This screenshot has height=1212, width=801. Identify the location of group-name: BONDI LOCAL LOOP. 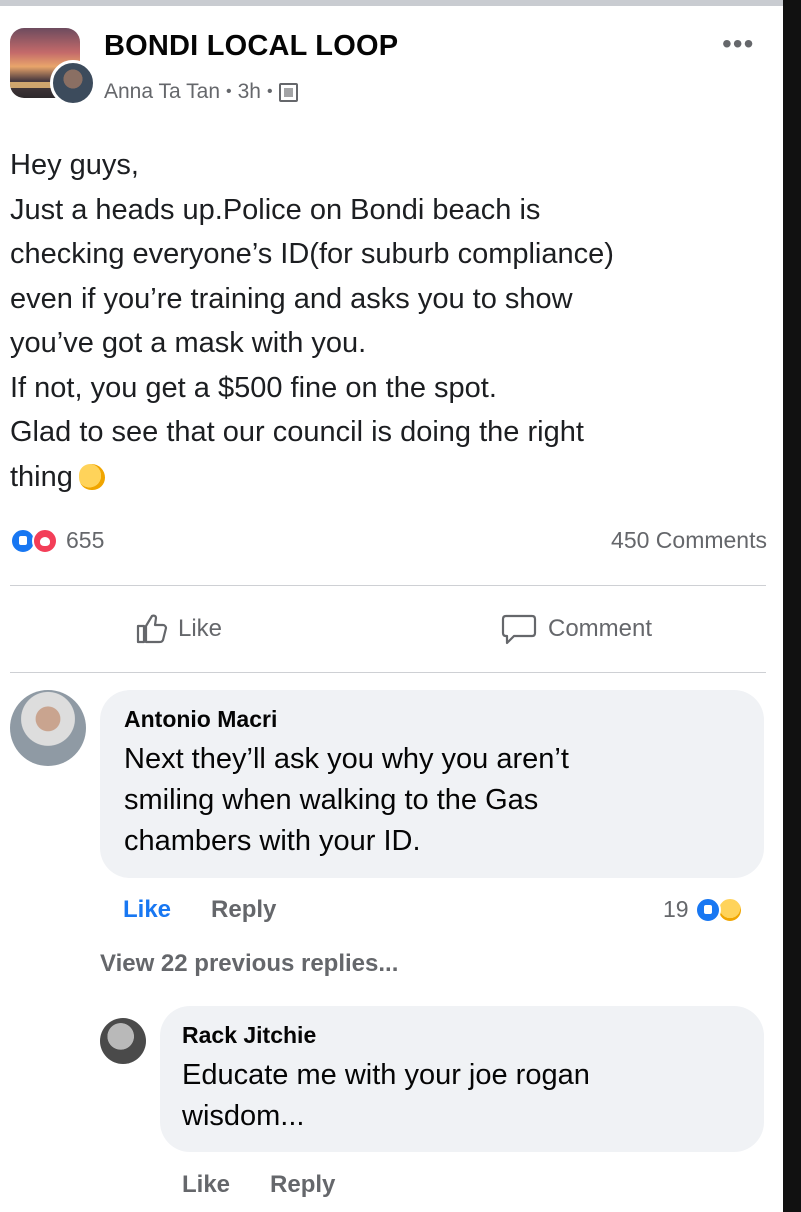
(251, 46).